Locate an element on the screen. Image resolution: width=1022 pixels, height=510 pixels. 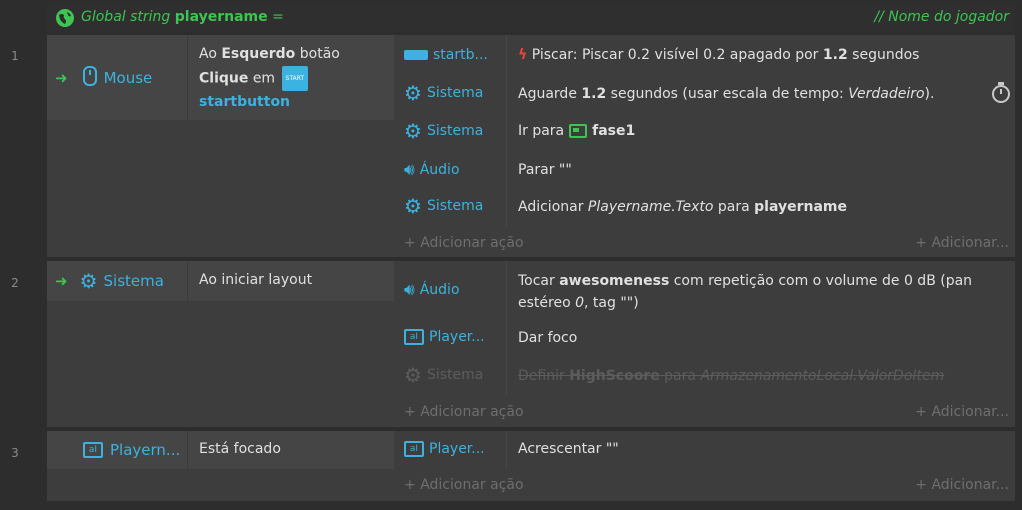
action-row: aI Player... Dar foco is located at coordinates (704, 338).